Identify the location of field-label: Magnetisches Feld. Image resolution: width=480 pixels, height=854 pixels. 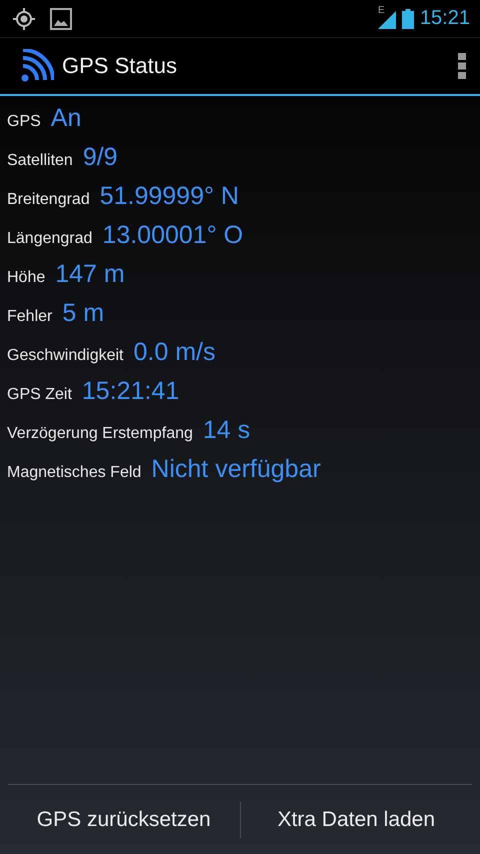
(74, 473).